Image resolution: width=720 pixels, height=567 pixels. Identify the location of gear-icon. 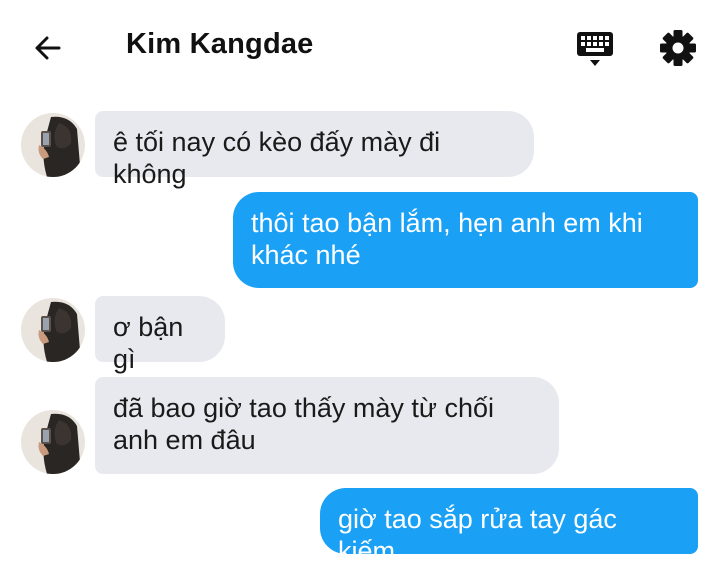
(678, 48).